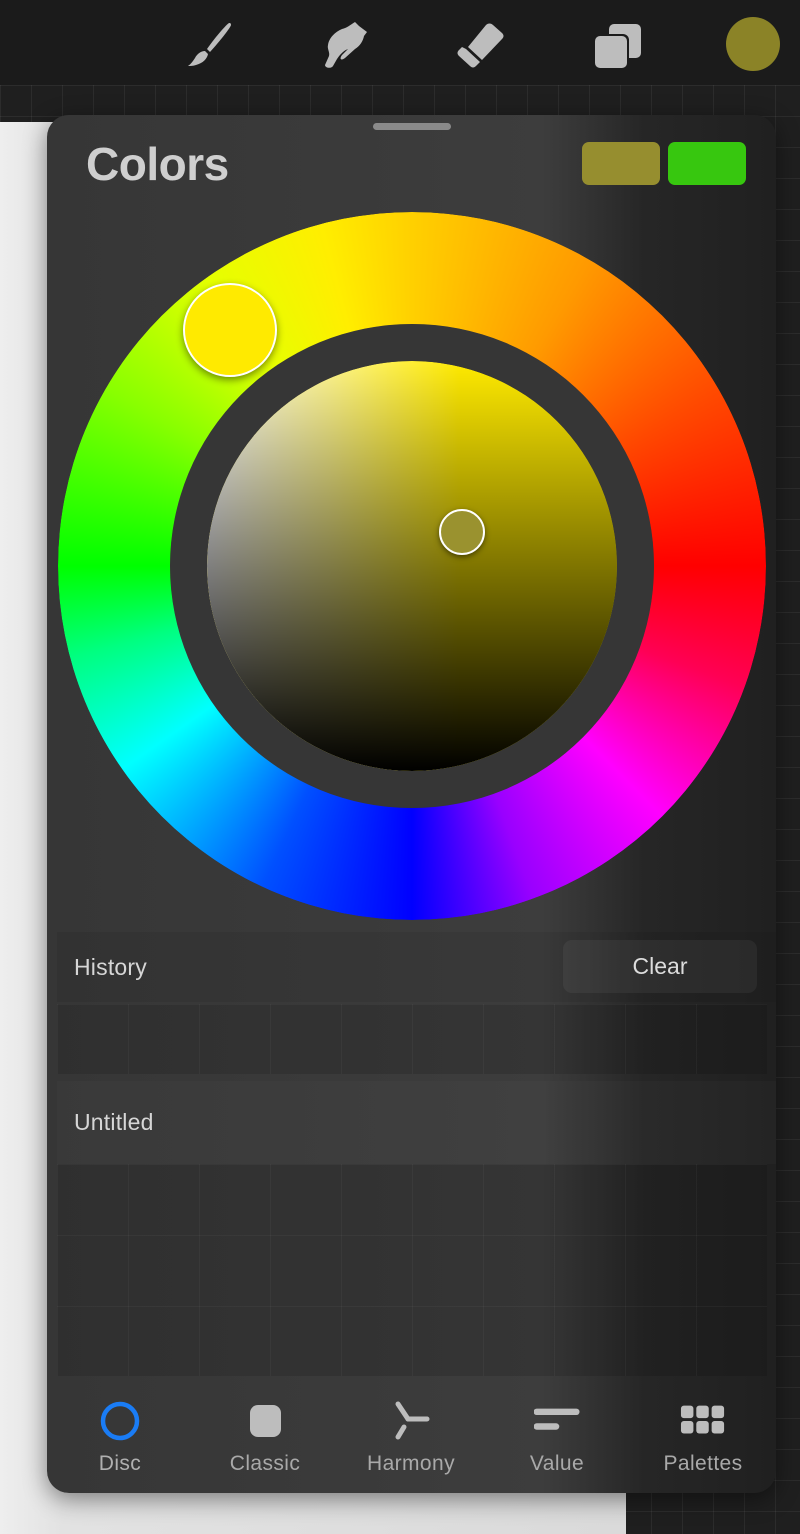  I want to click on layers-icon, so click(617, 47).